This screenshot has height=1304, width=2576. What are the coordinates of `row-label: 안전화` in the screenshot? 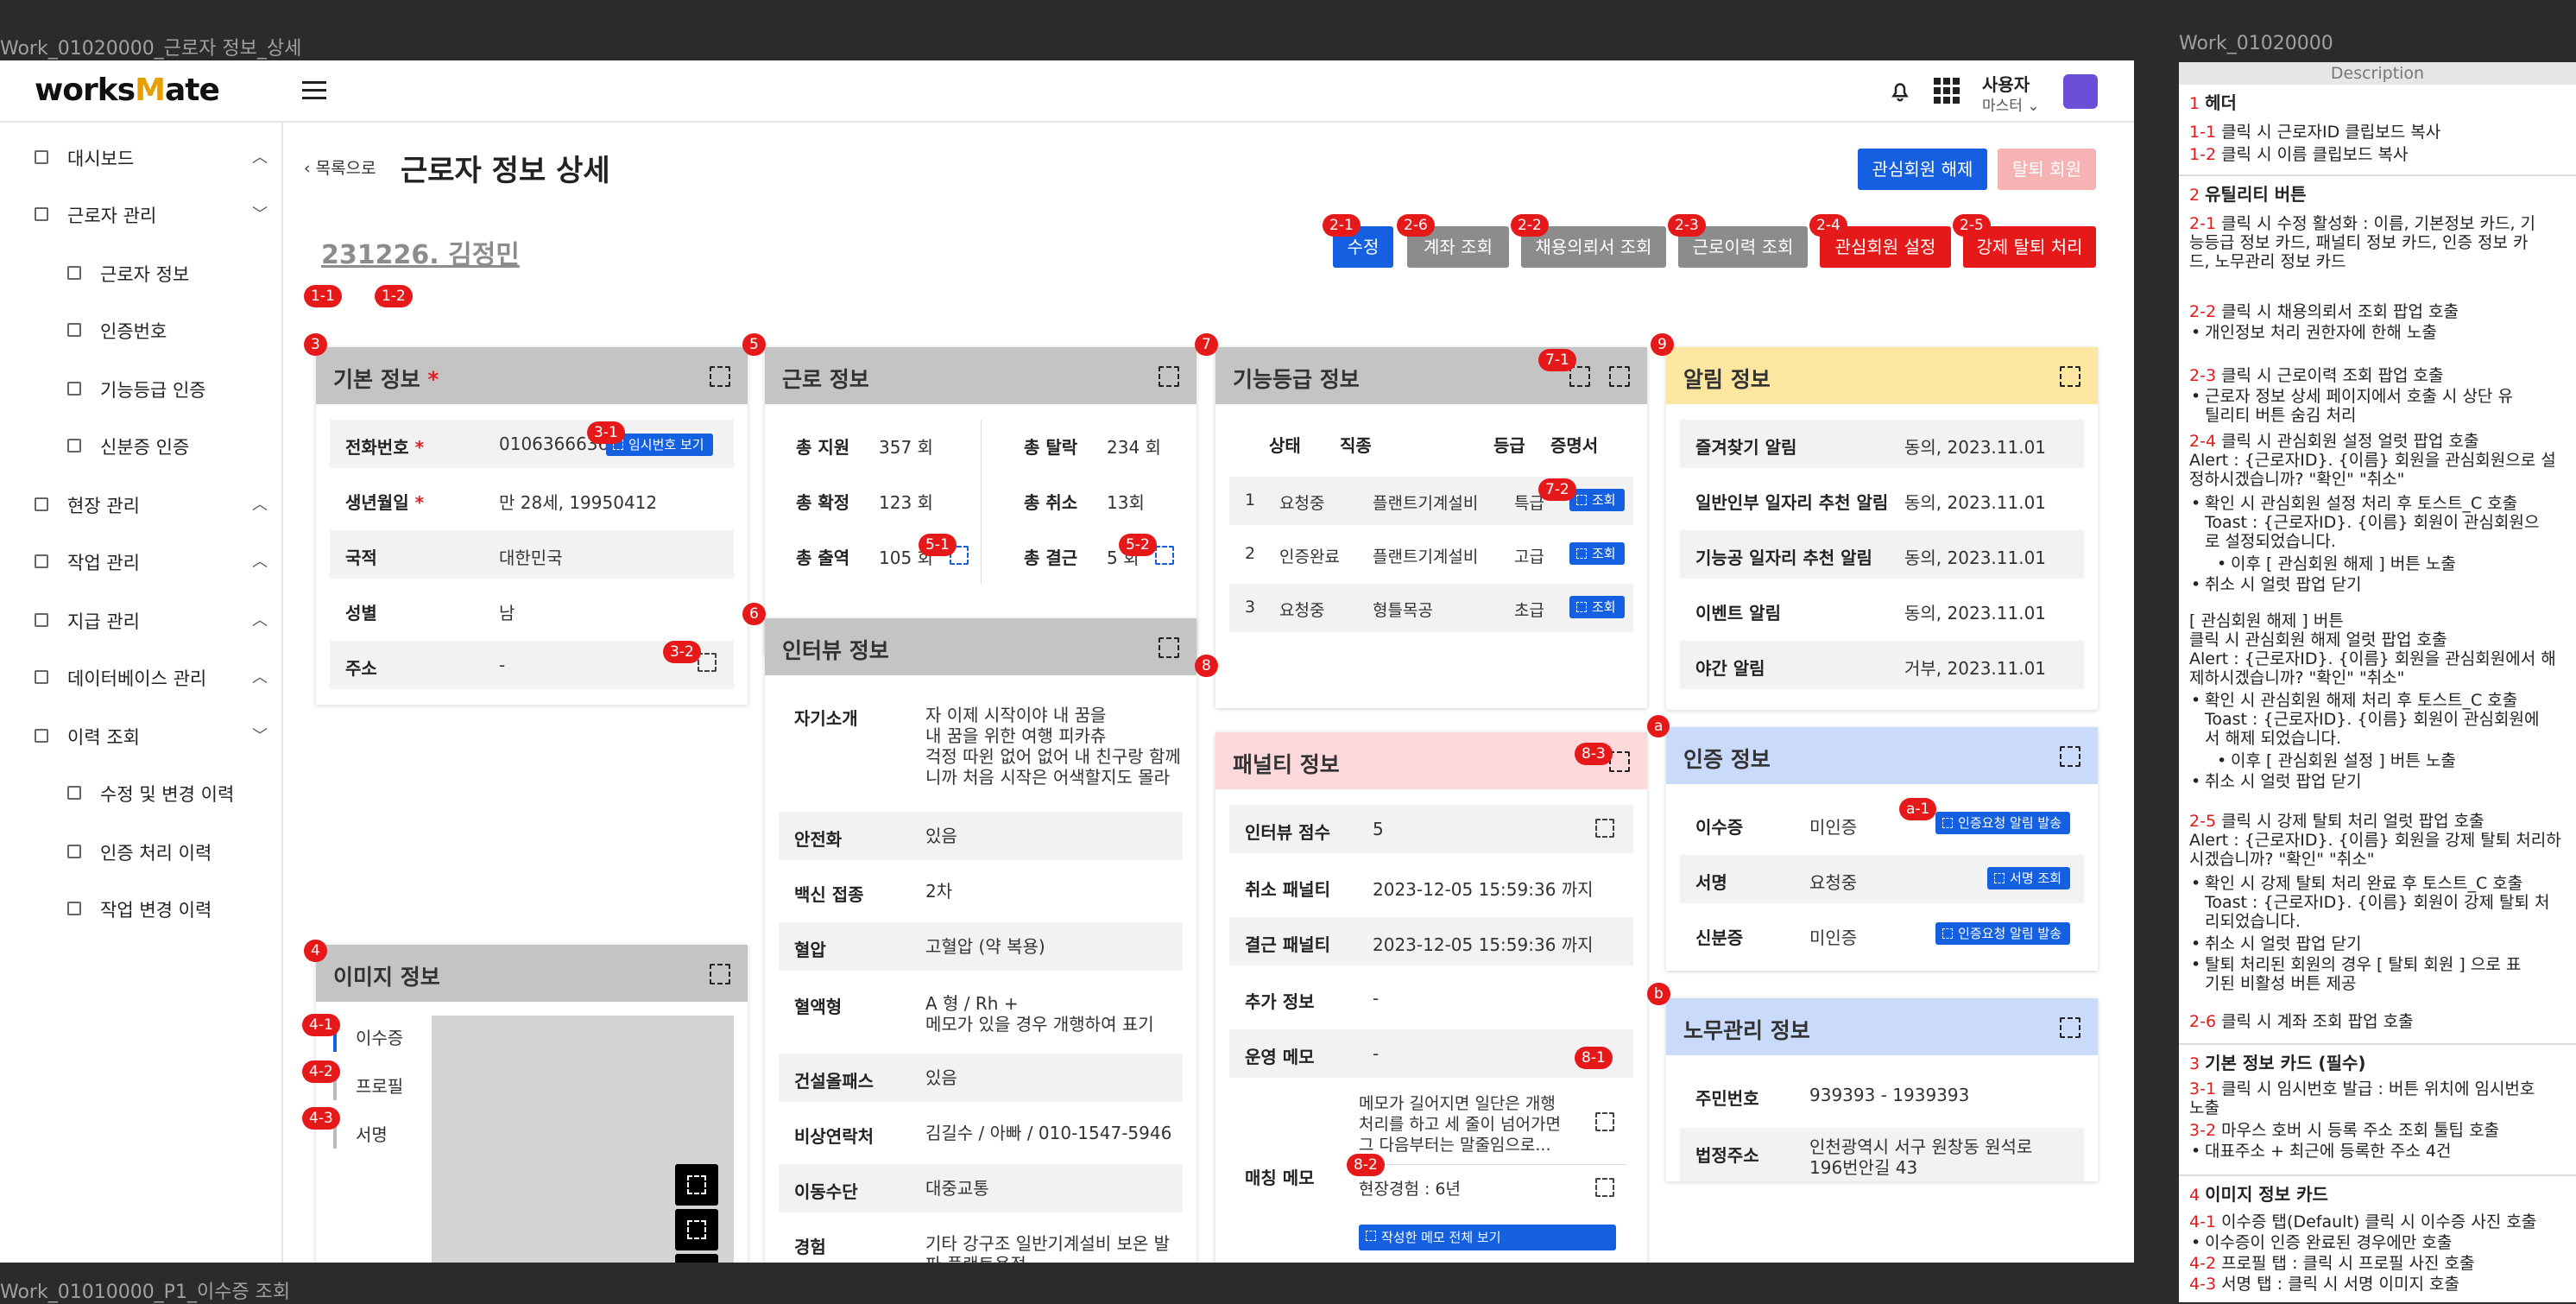 It's located at (818, 839).